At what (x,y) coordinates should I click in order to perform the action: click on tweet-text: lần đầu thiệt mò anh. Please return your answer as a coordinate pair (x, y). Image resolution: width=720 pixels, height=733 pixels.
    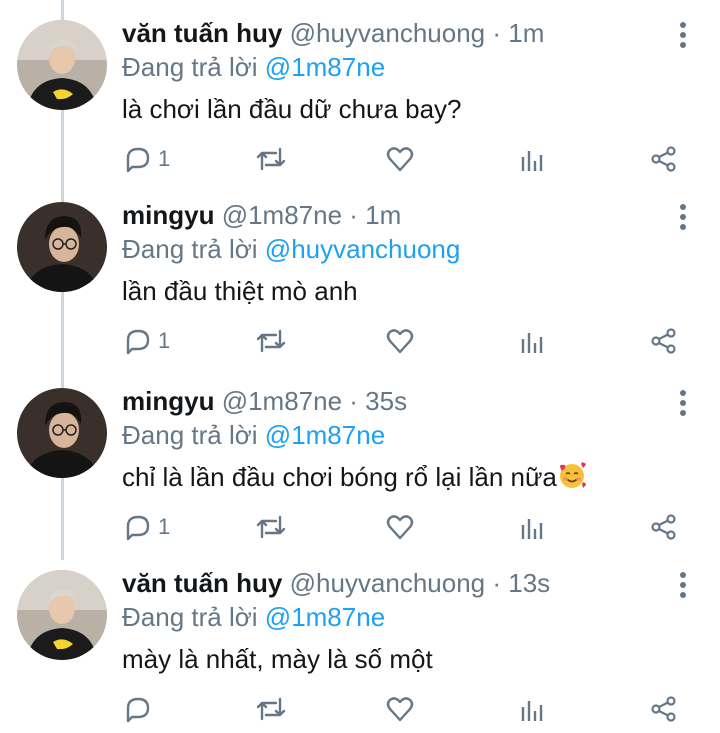
    Looking at the image, I should click on (240, 291).